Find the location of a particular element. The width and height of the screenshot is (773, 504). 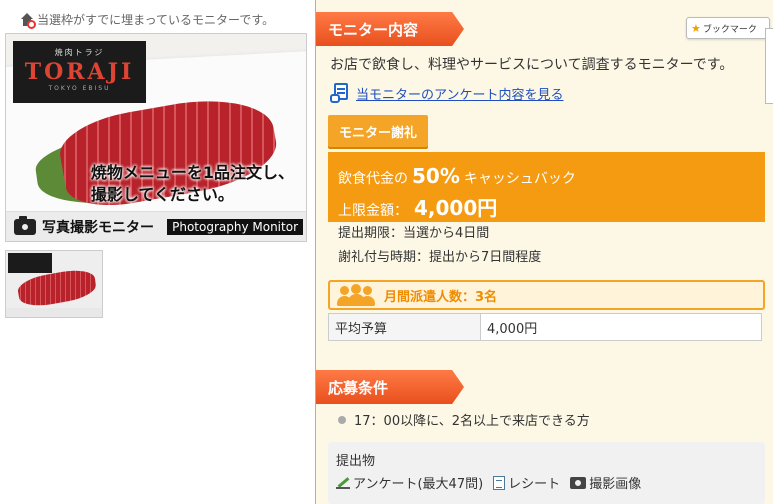

survey-document-icon is located at coordinates (340, 93).